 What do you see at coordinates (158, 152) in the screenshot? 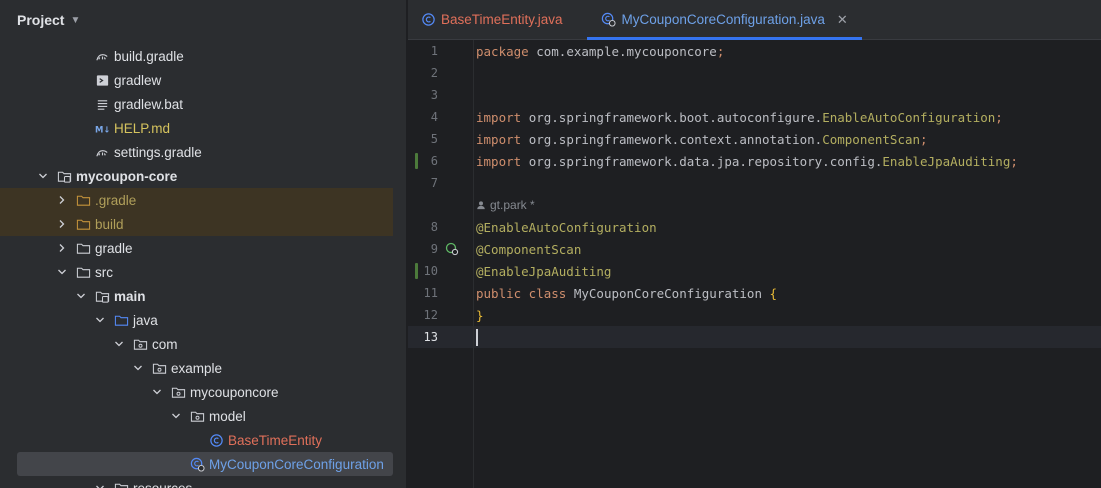
I see `tree-item-label: settings.gradle` at bounding box center [158, 152].